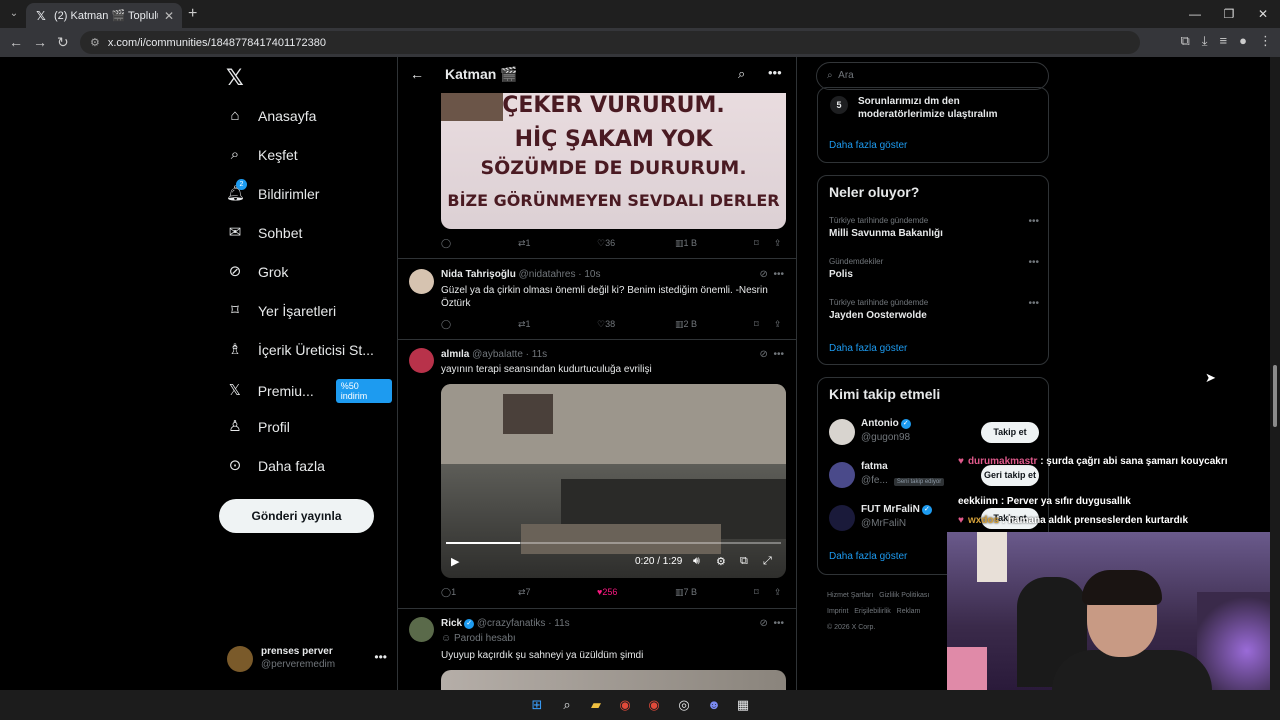  What do you see at coordinates (872, 611) in the screenshot?
I see `footer-link: Erişilebilirlik` at bounding box center [872, 611].